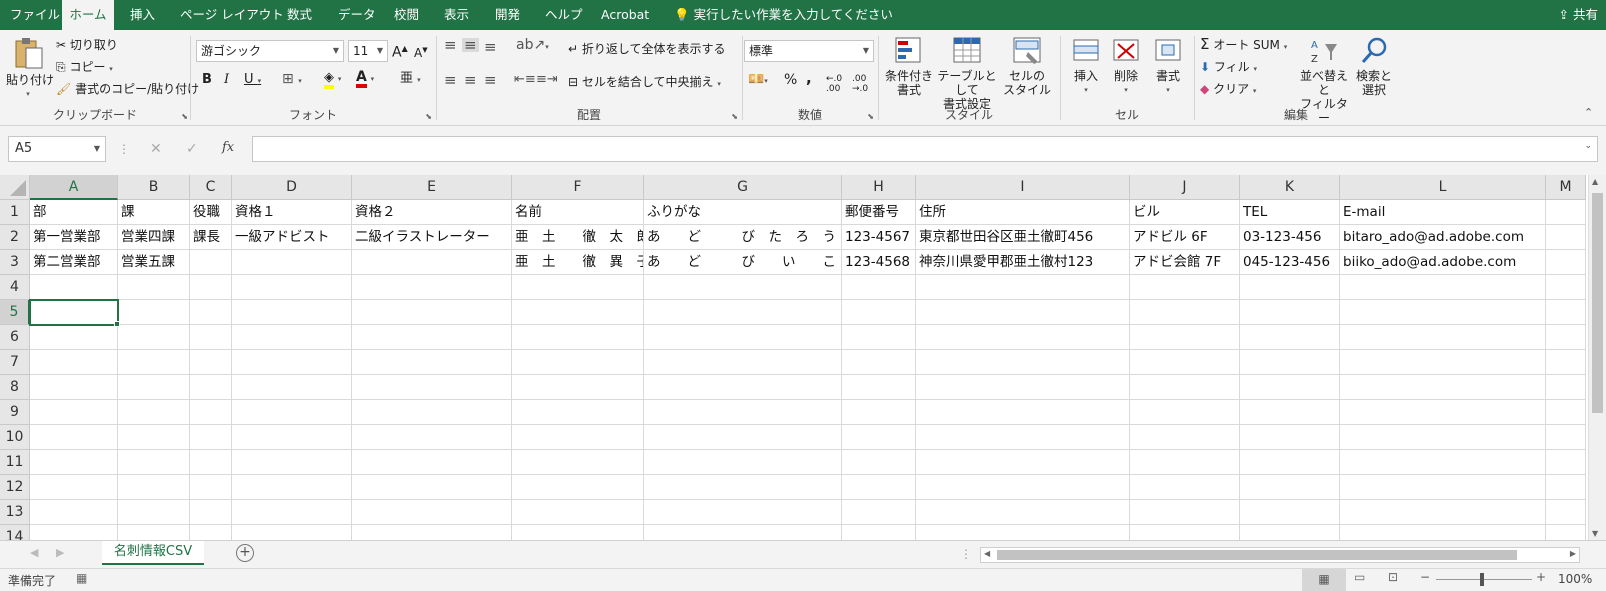  I want to click on tell-me-search: 💡 実行したい作業を入力してください, so click(783, 15).